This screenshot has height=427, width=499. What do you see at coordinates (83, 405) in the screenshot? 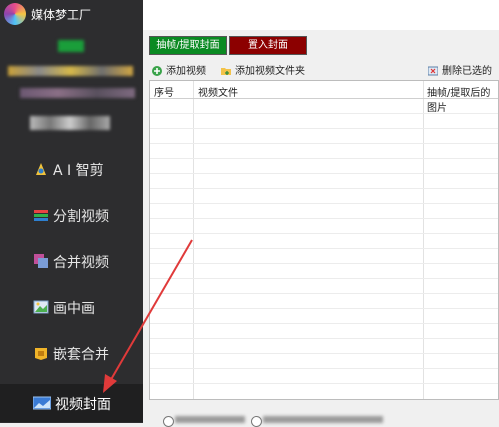
I see `nav-video-cover-label: 视频封面` at bounding box center [83, 405].